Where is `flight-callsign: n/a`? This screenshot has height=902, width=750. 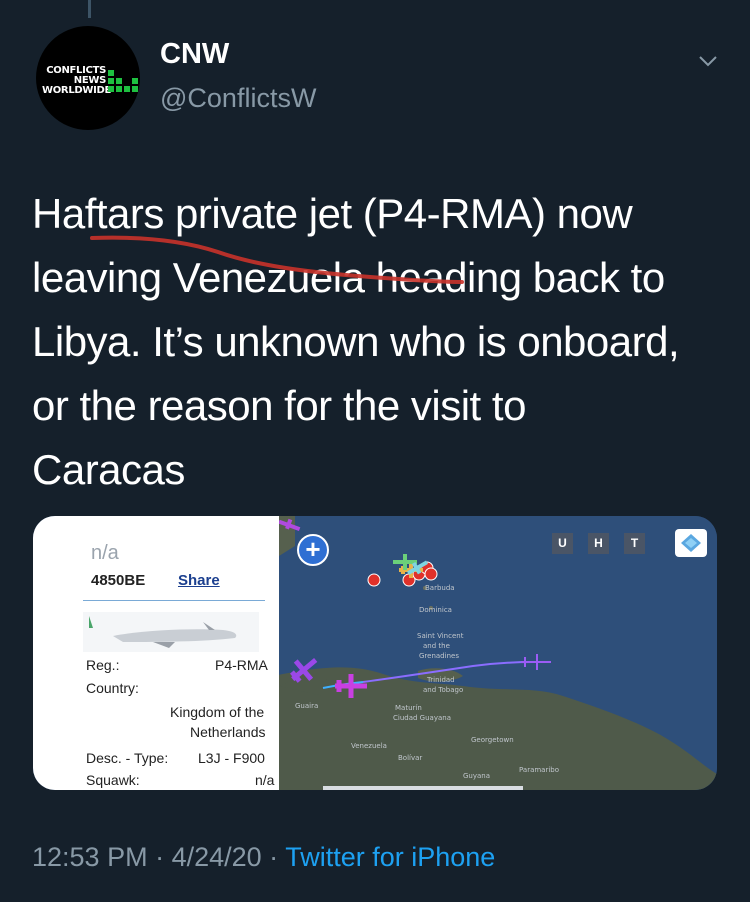 flight-callsign: n/a is located at coordinates (105, 553).